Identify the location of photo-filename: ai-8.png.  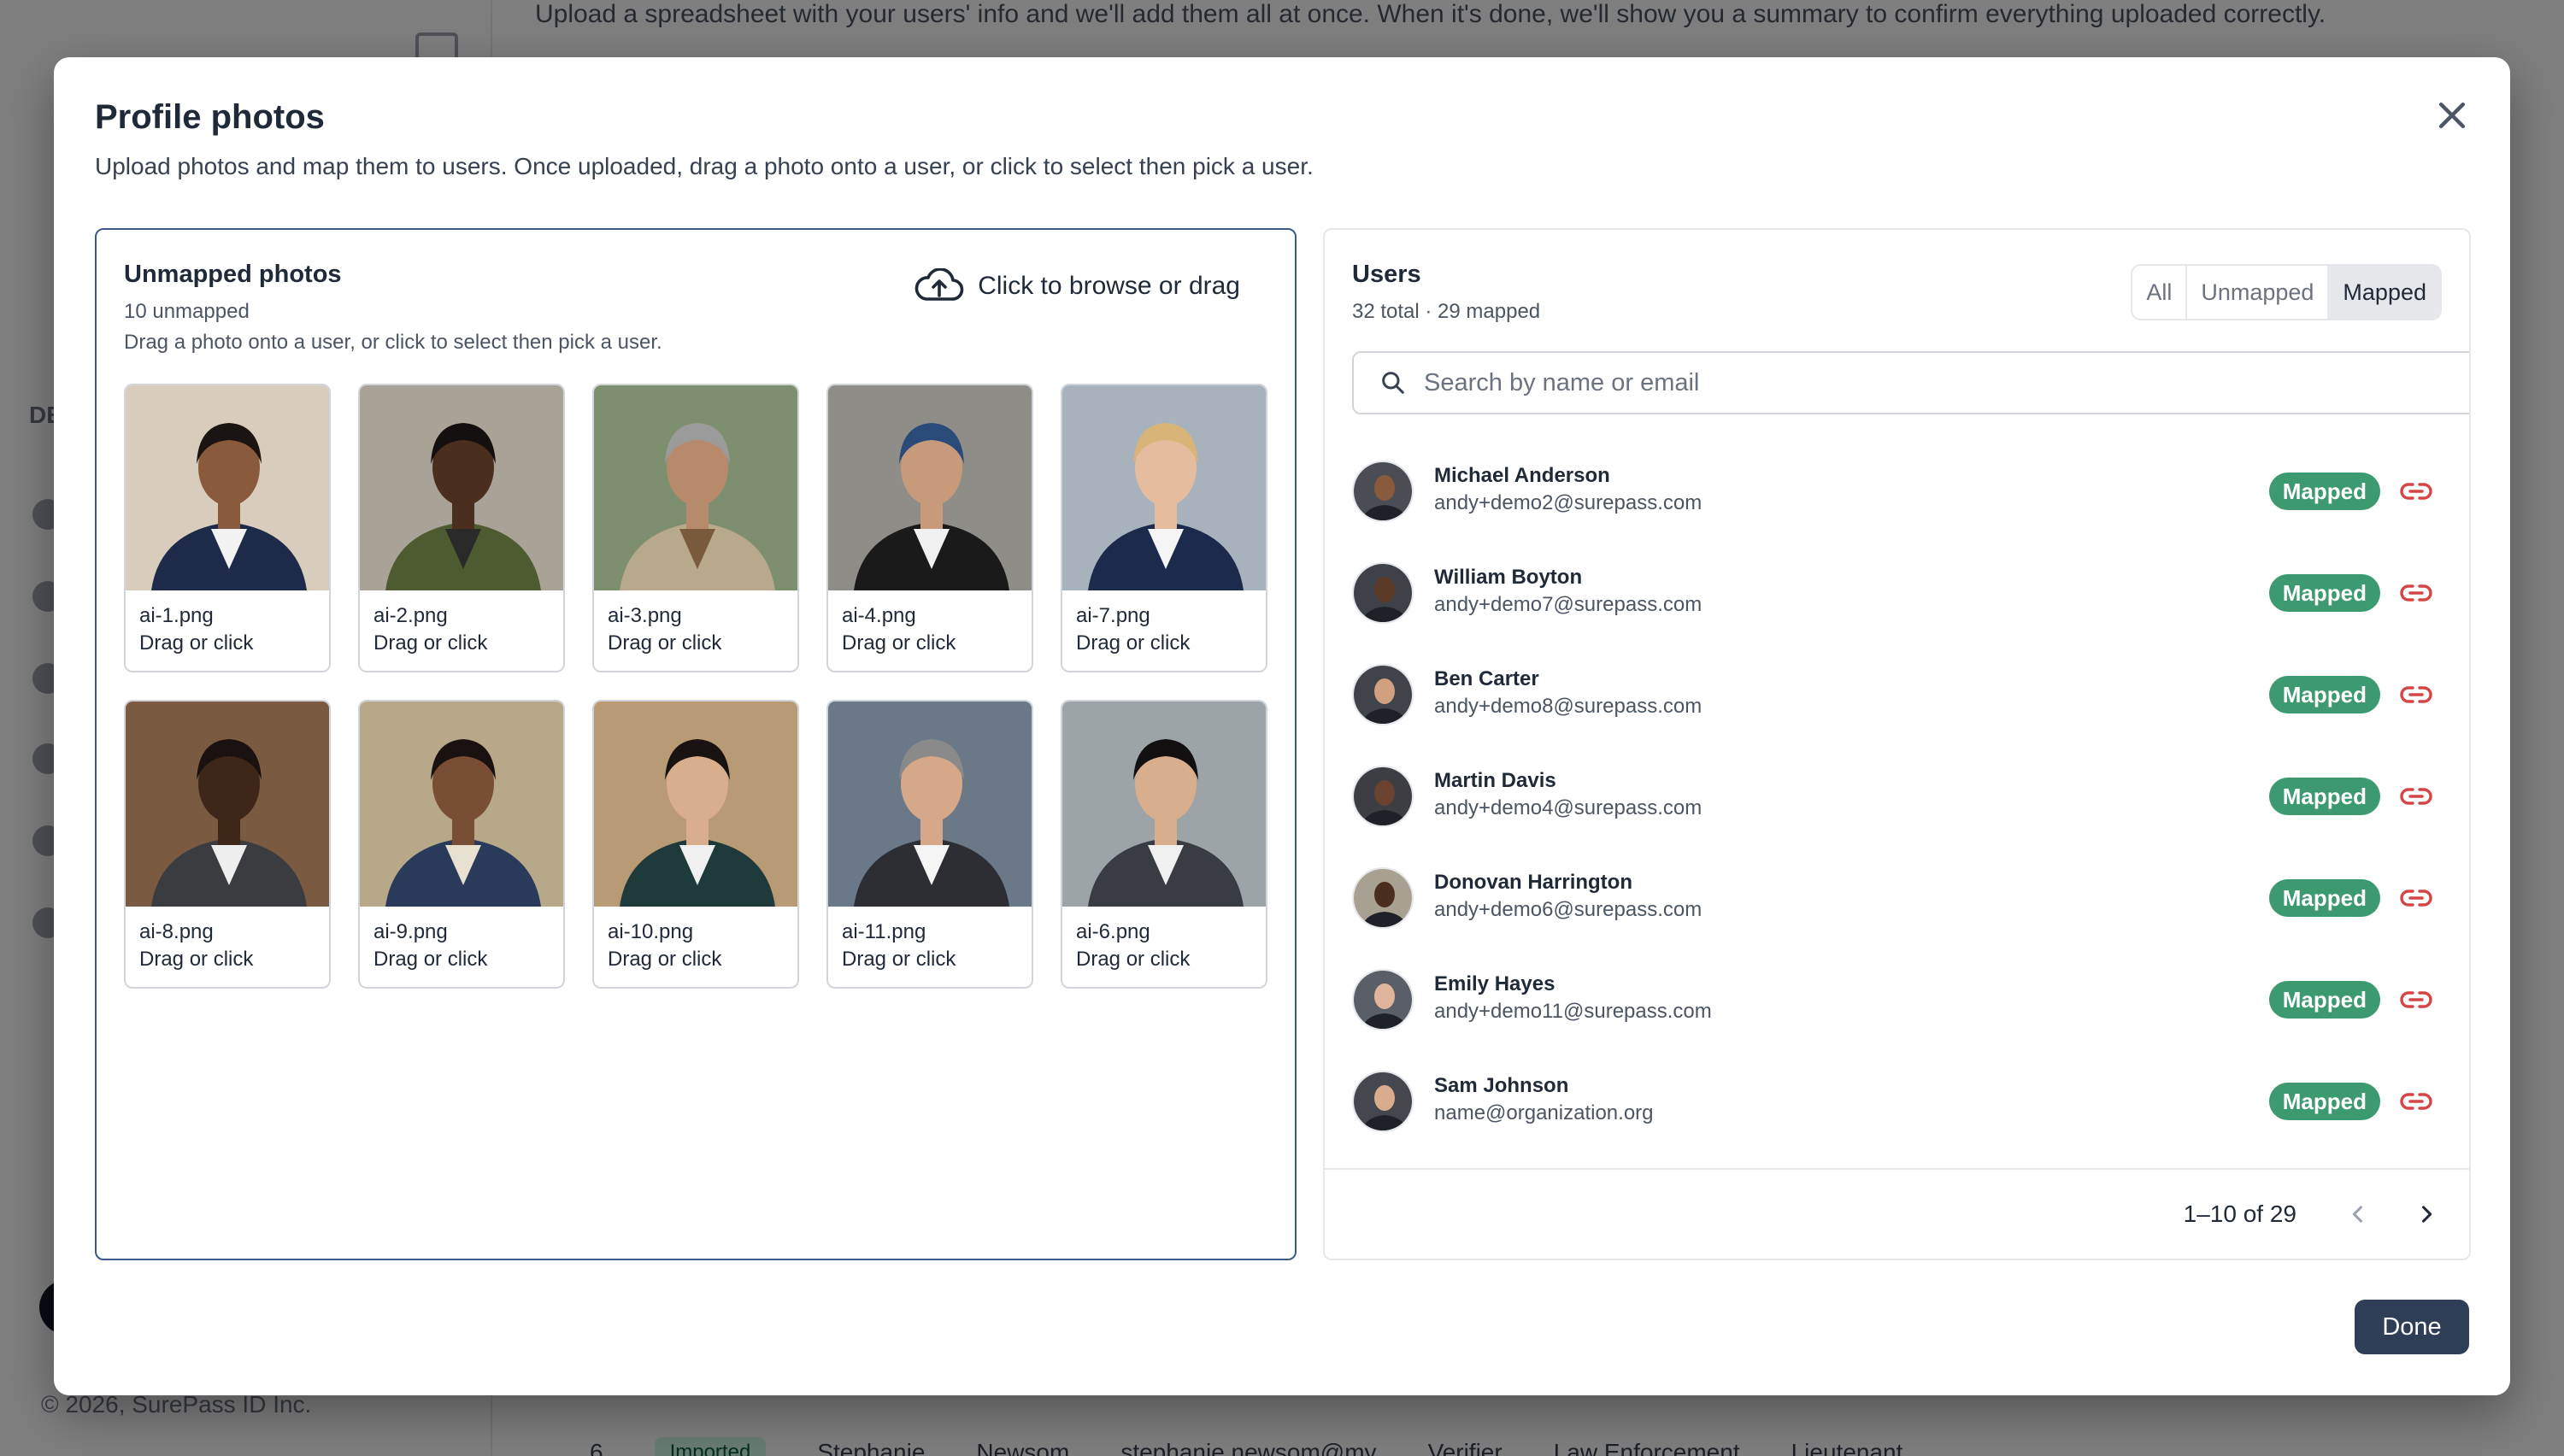
(176, 932).